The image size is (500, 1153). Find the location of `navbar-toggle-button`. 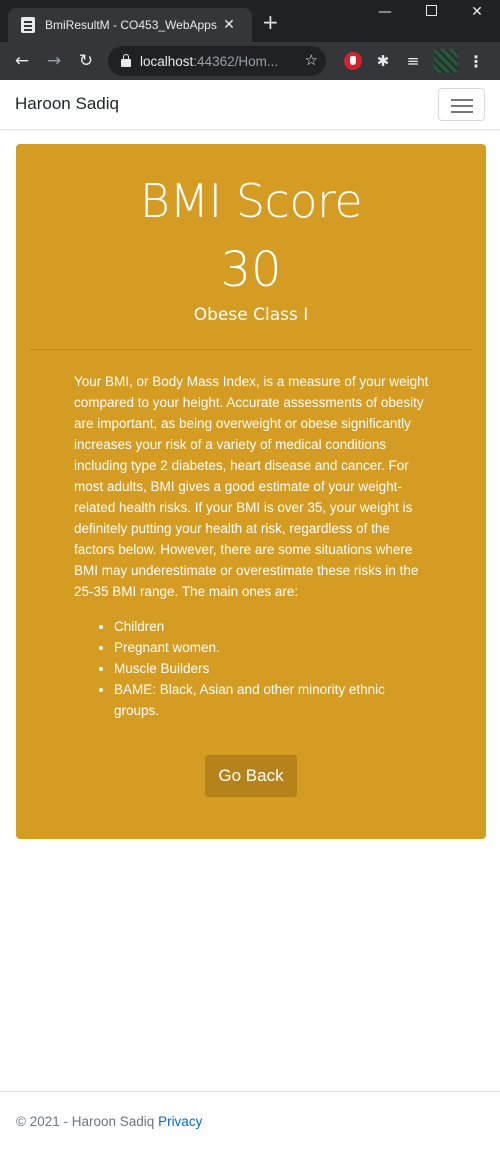

navbar-toggle-button is located at coordinates (461, 104).